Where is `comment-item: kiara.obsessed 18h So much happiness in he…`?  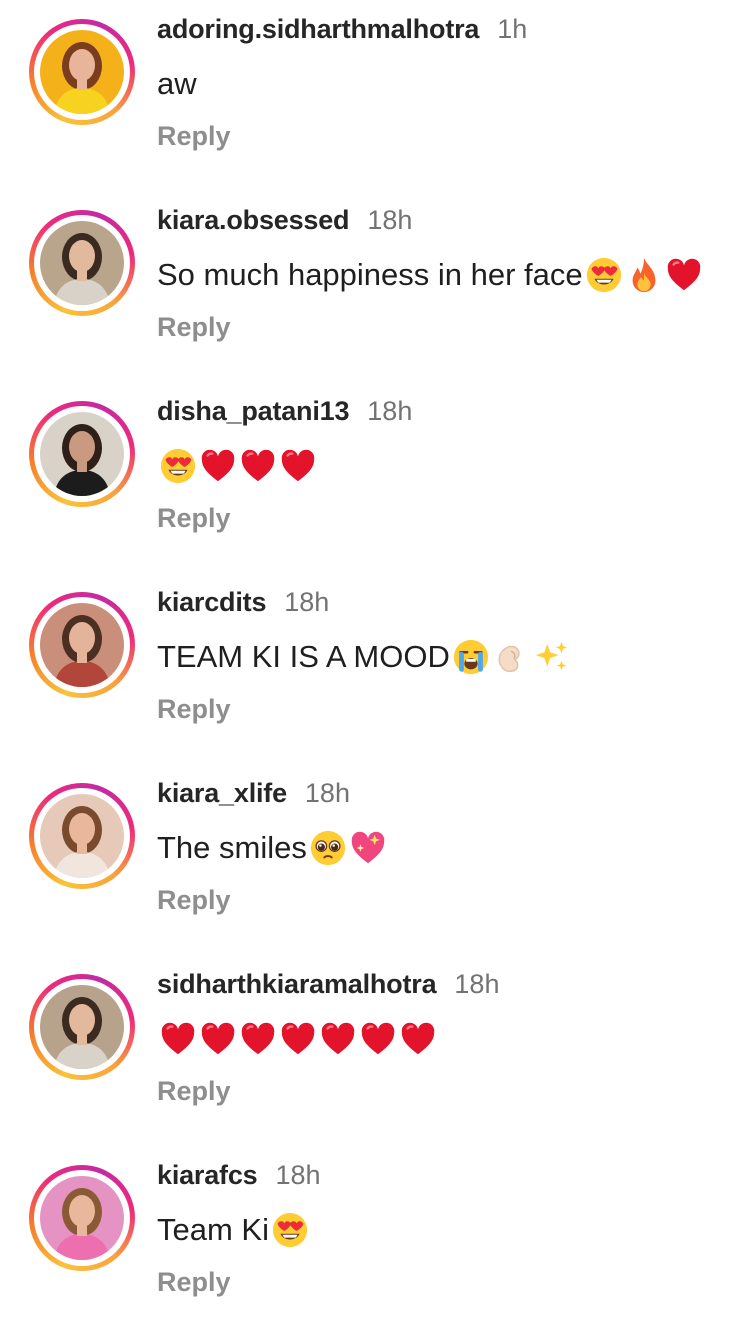
comment-item: kiara.obsessed 18h So much happiness in he… is located at coordinates (374, 286).